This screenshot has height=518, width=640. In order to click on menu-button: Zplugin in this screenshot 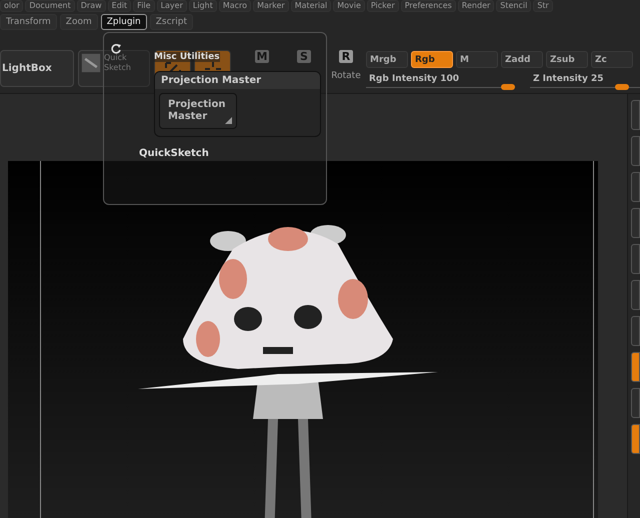, I will do `click(123, 22)`.